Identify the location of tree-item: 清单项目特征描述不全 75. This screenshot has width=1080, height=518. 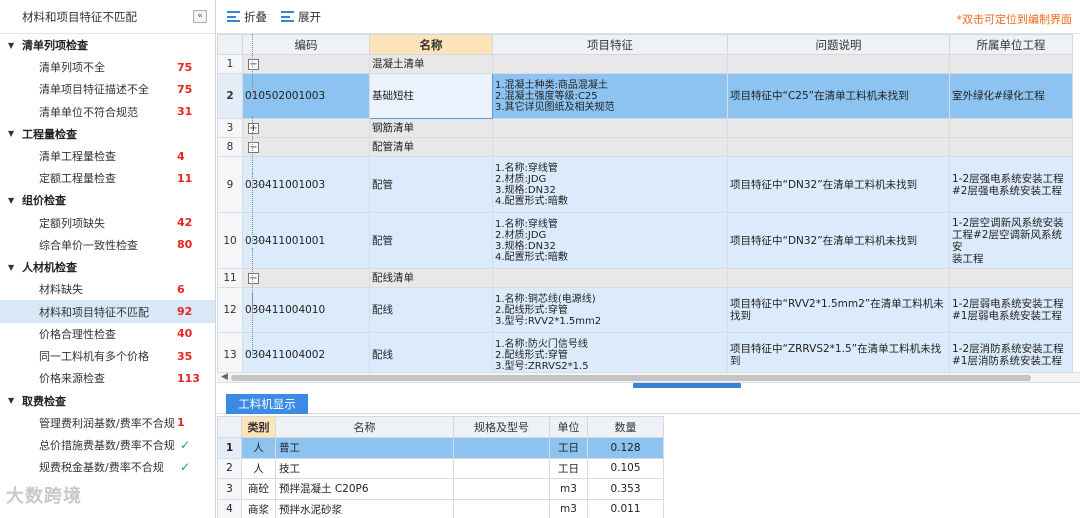
(107, 89).